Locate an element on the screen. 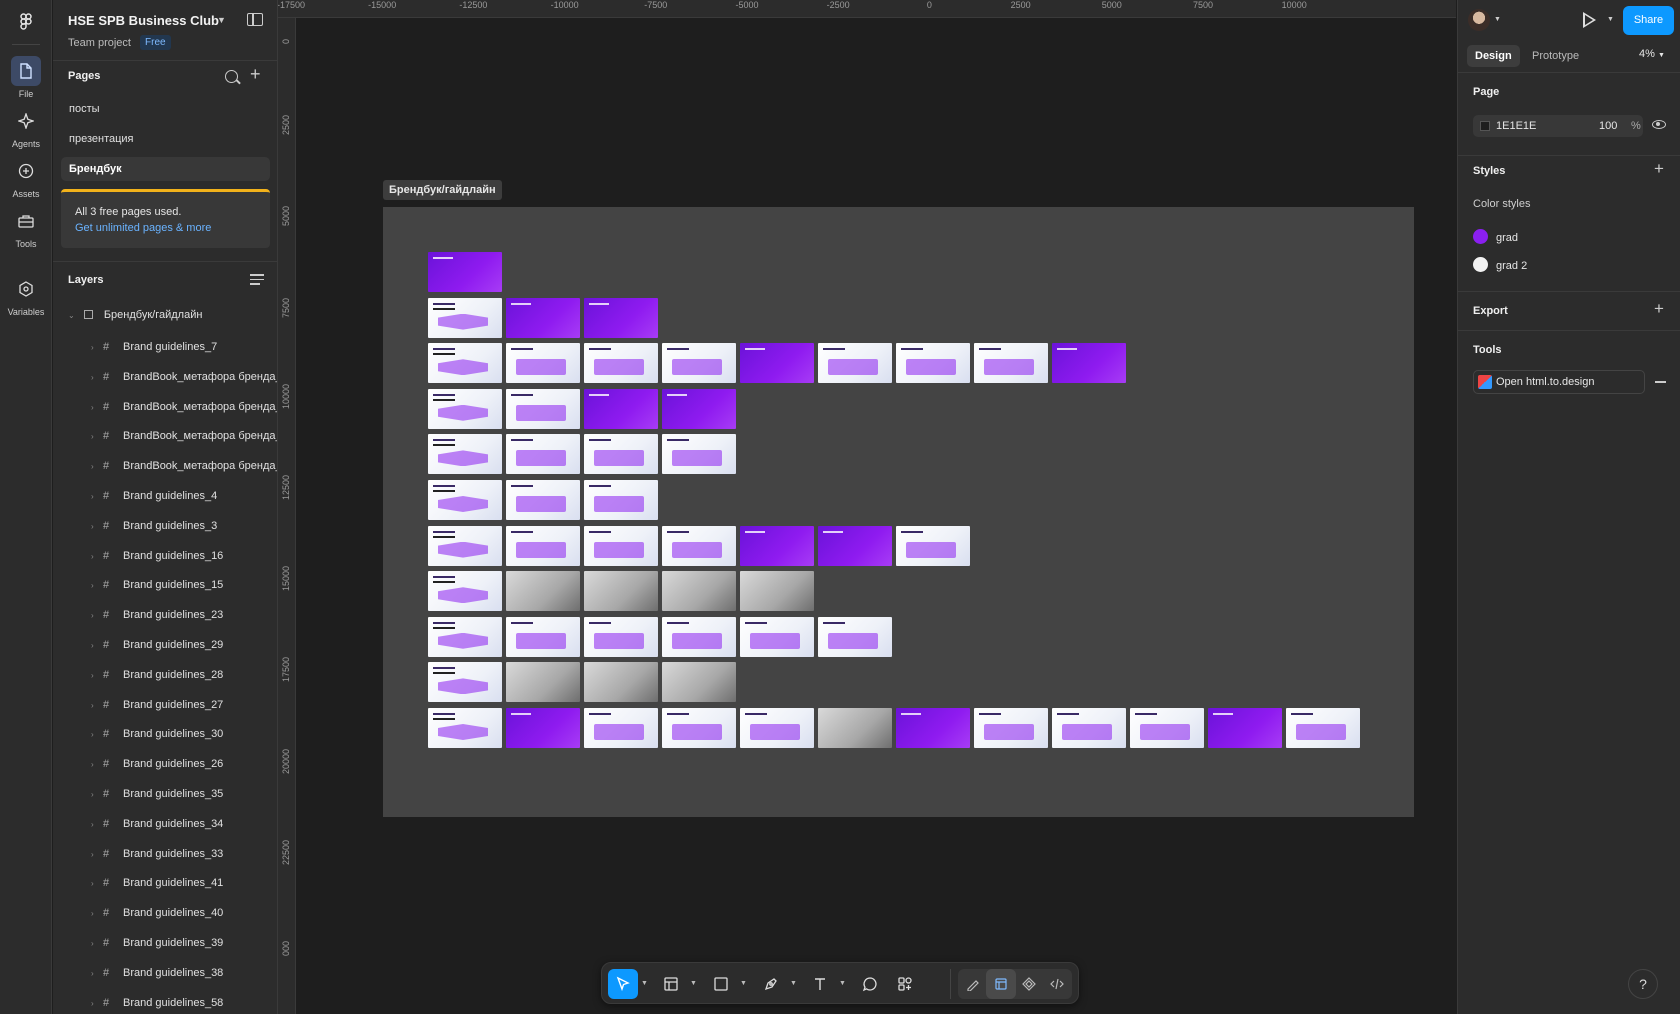 This screenshot has width=1680, height=1014. search-icon is located at coordinates (231, 76).